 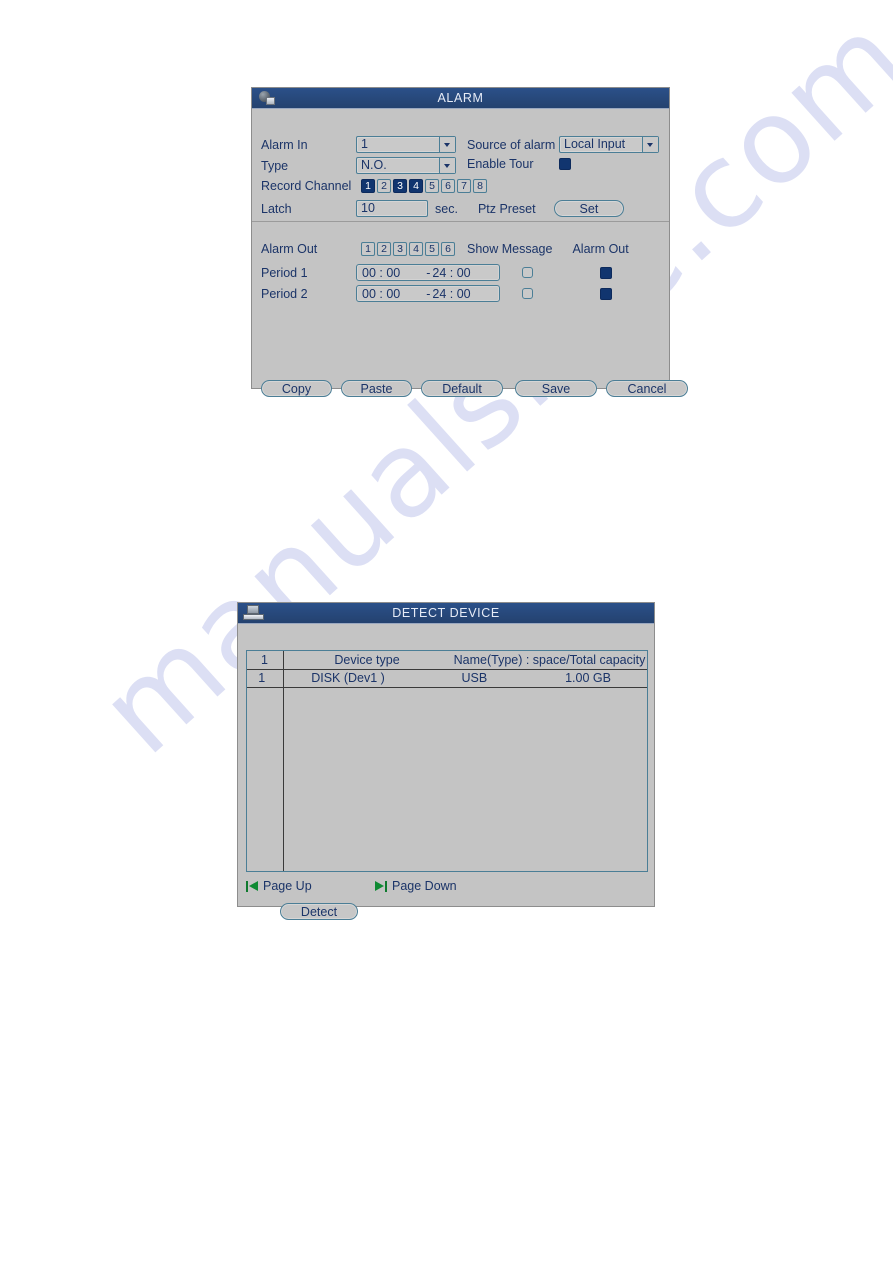 What do you see at coordinates (451, 272) in the screenshot?
I see `period-1-end: 24 : 00` at bounding box center [451, 272].